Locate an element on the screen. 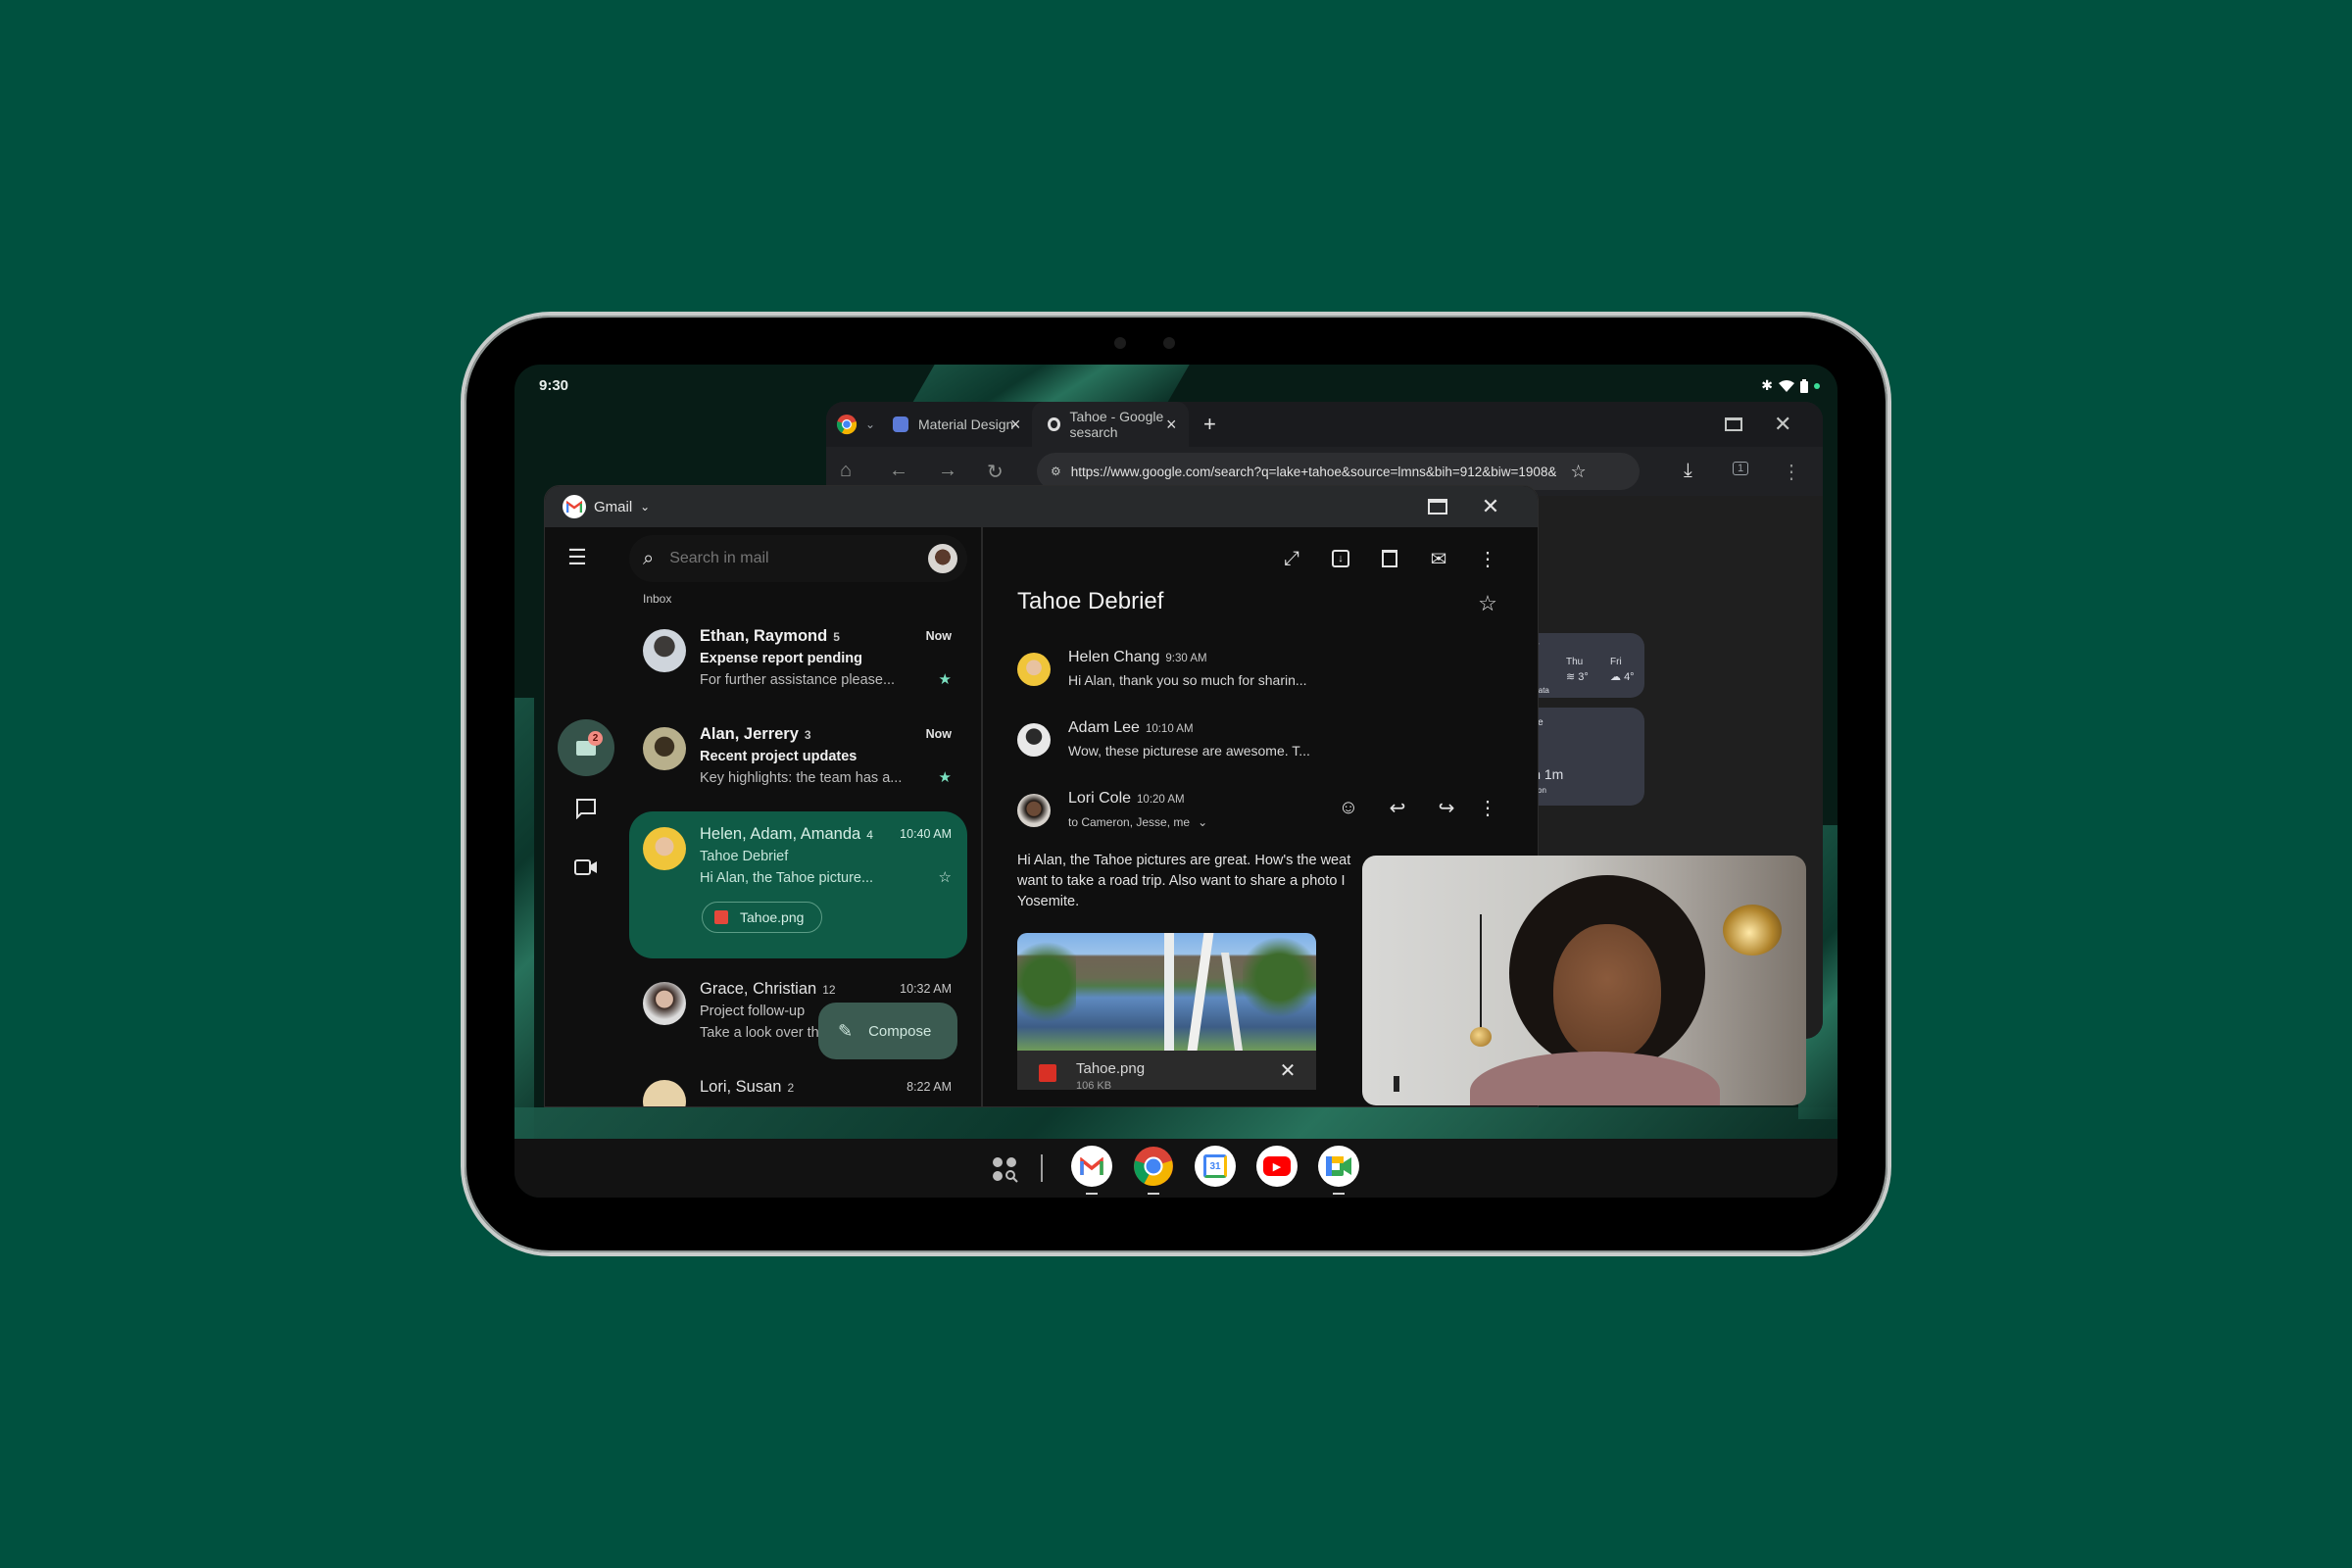 This screenshot has height=1568, width=2352. youtube-icon: ▶ is located at coordinates (1277, 1166).